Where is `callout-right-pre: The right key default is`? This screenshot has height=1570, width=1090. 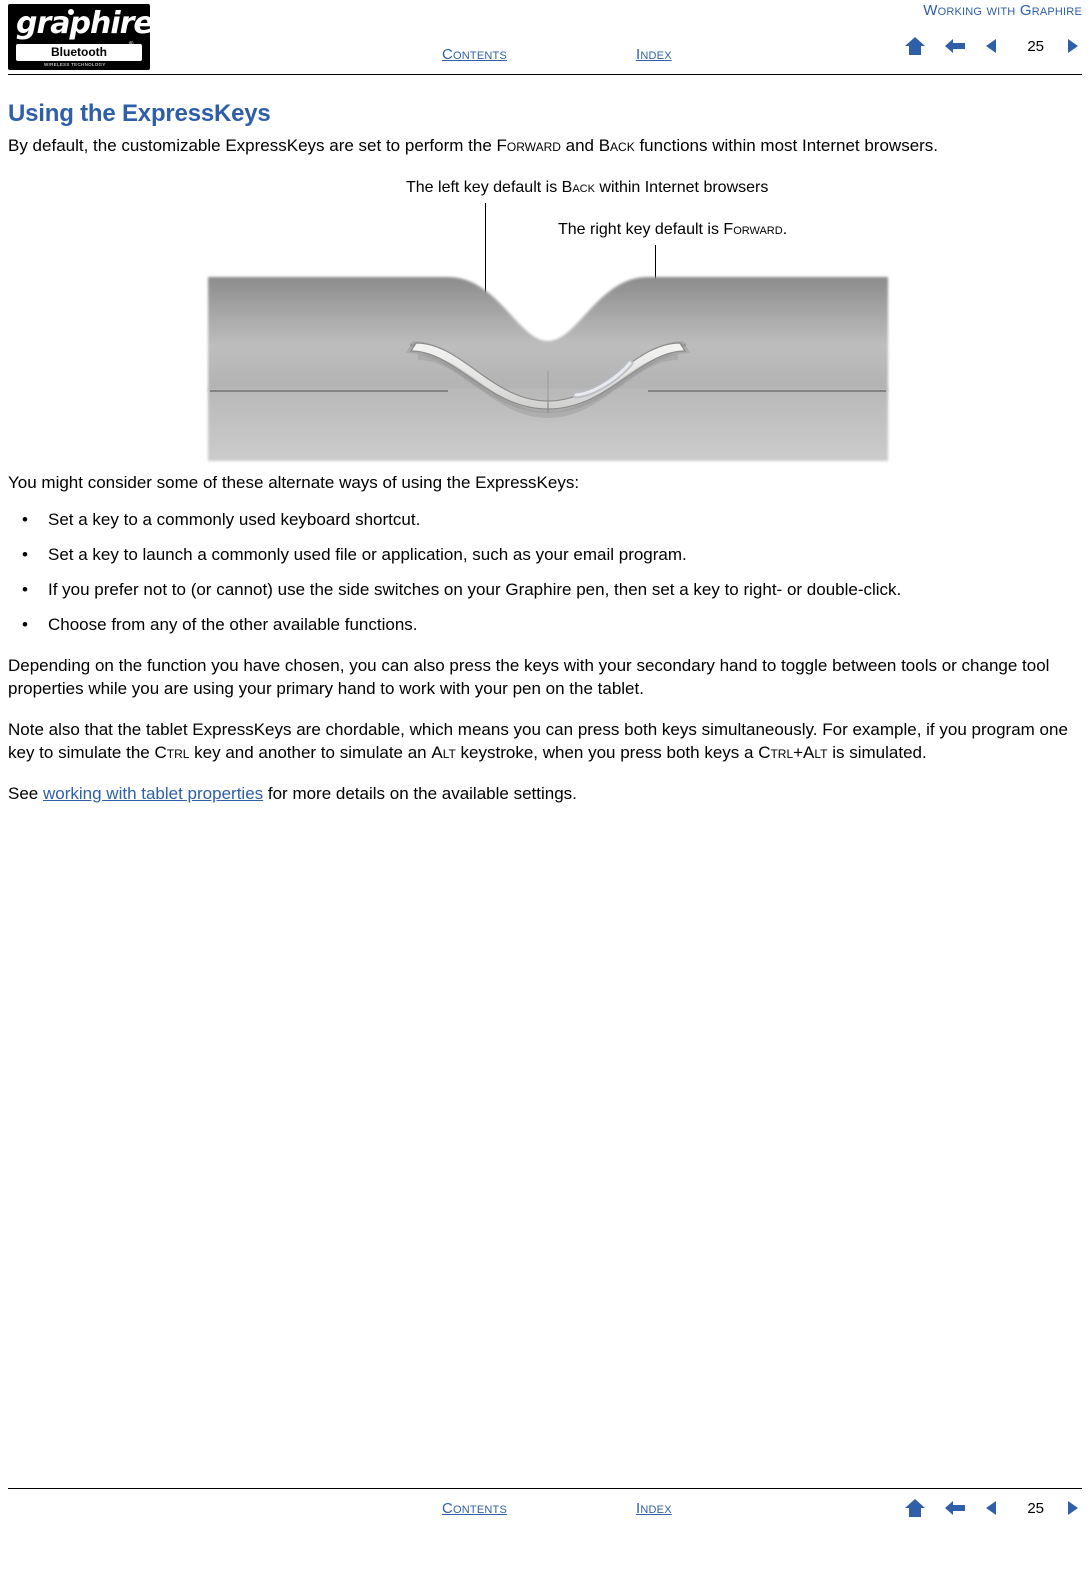
callout-right-pre: The right key default is is located at coordinates (641, 229).